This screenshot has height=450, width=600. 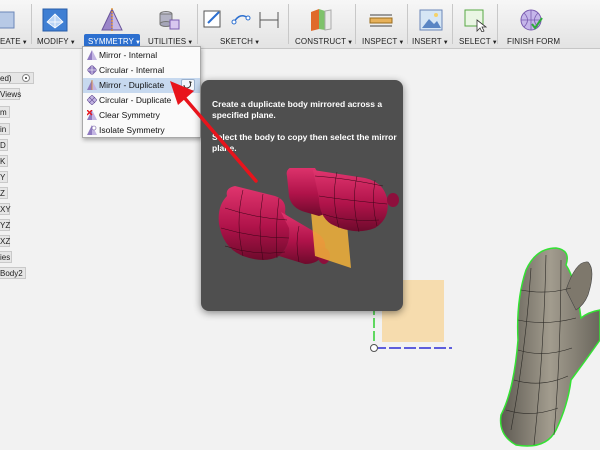 I want to click on symmetry-icon, so click(x=112, y=20).